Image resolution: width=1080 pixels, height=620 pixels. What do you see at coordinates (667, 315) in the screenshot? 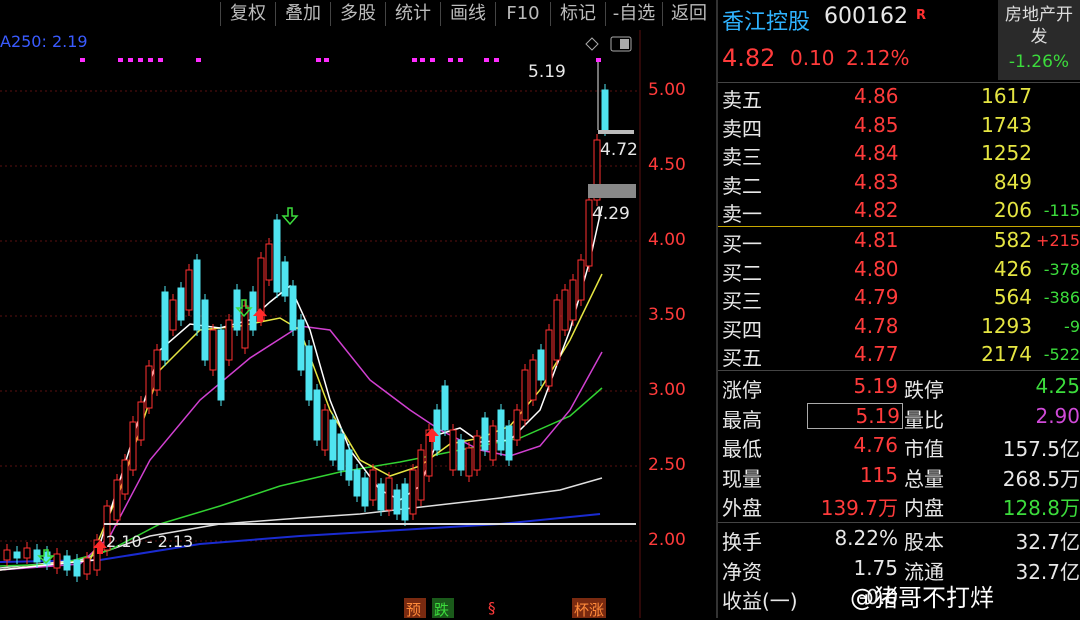
I see `axis-tick: 3.50` at bounding box center [667, 315].